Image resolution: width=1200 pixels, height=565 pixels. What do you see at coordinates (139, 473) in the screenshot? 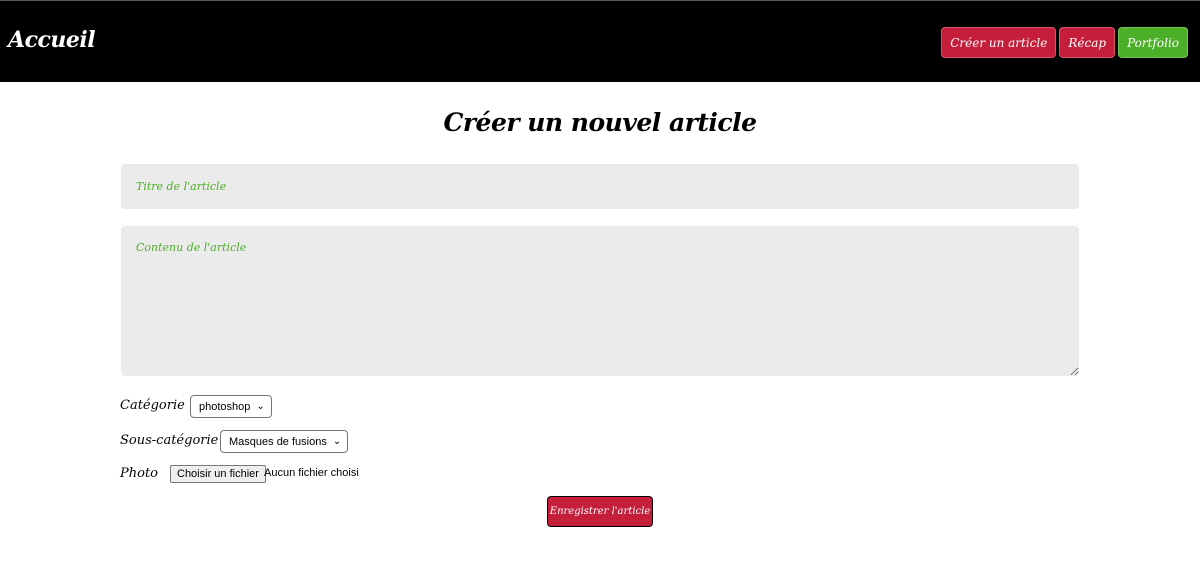
I see `photo-label: Photo` at bounding box center [139, 473].